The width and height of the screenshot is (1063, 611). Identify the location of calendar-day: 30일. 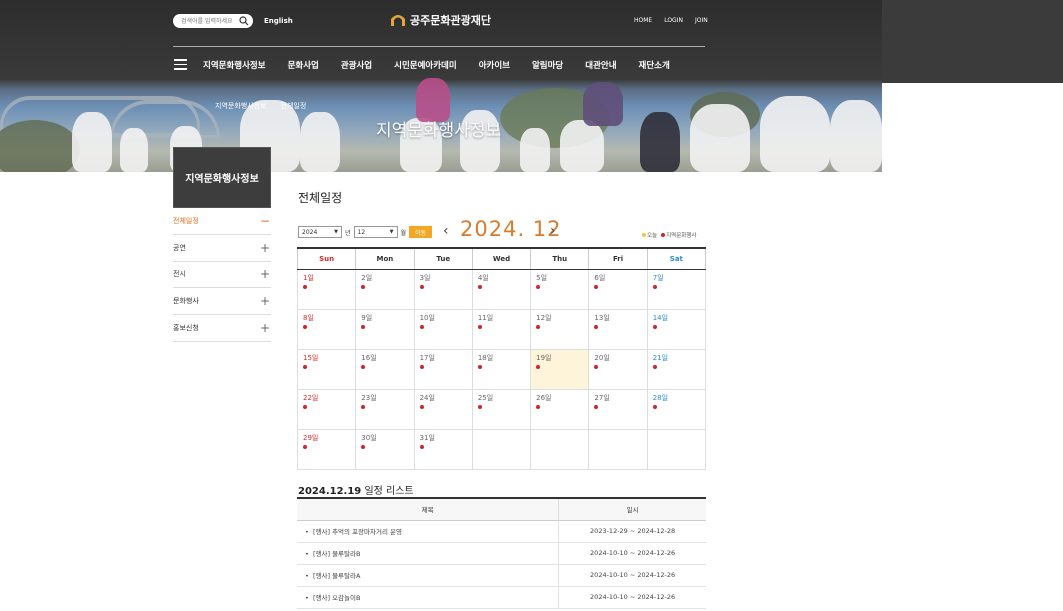
(385, 449).